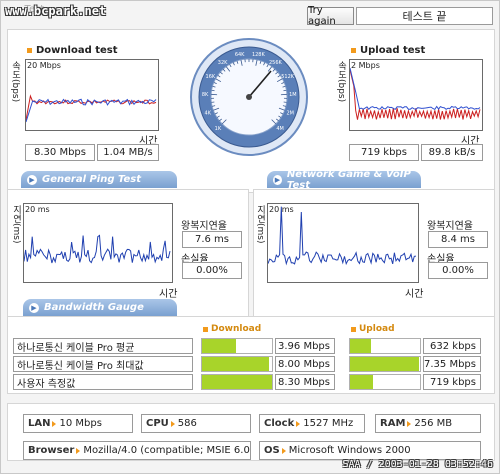 This screenshot has height=474, width=500. I want to click on download-scale: 20 Mbps, so click(44, 65).